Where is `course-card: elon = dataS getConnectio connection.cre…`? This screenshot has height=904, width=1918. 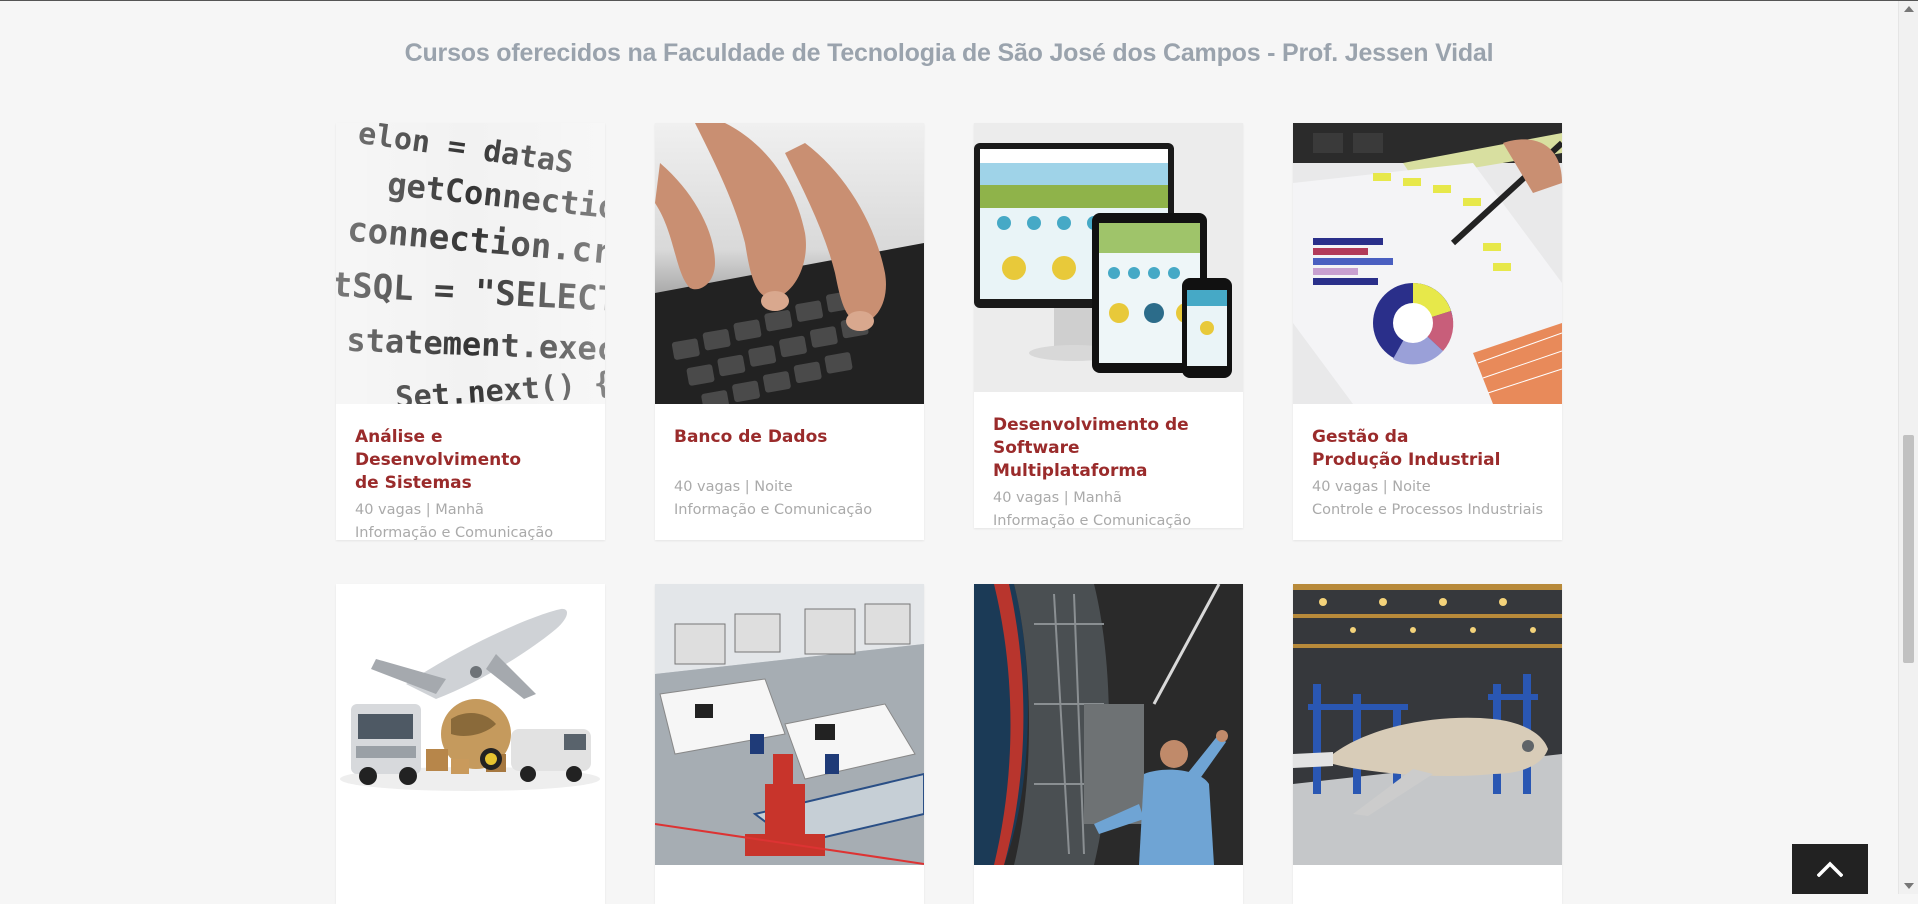 course-card: elon = dataS getConnectio connection.cre… is located at coordinates (470, 332).